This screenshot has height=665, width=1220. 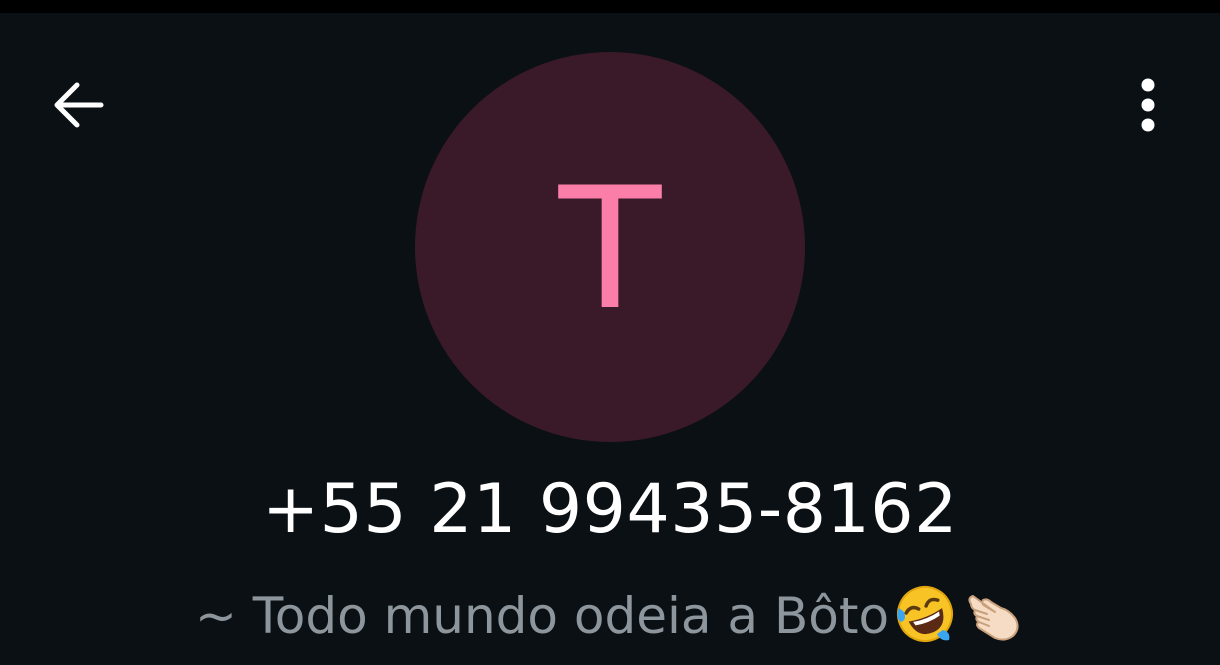 I want to click on back-button, so click(x=78, y=105).